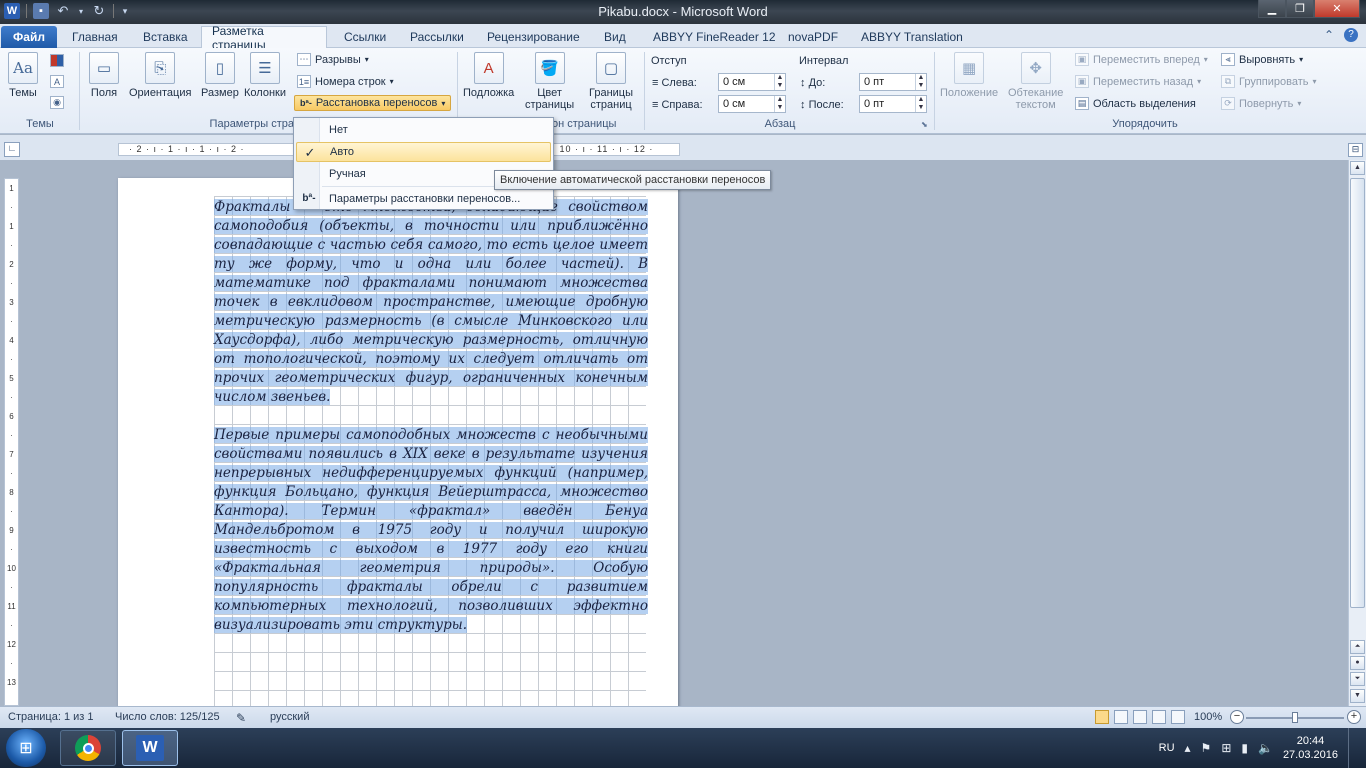 The height and width of the screenshot is (768, 1366). I want to click on align-button: ⫷ Выровнять ▾, so click(1262, 59).